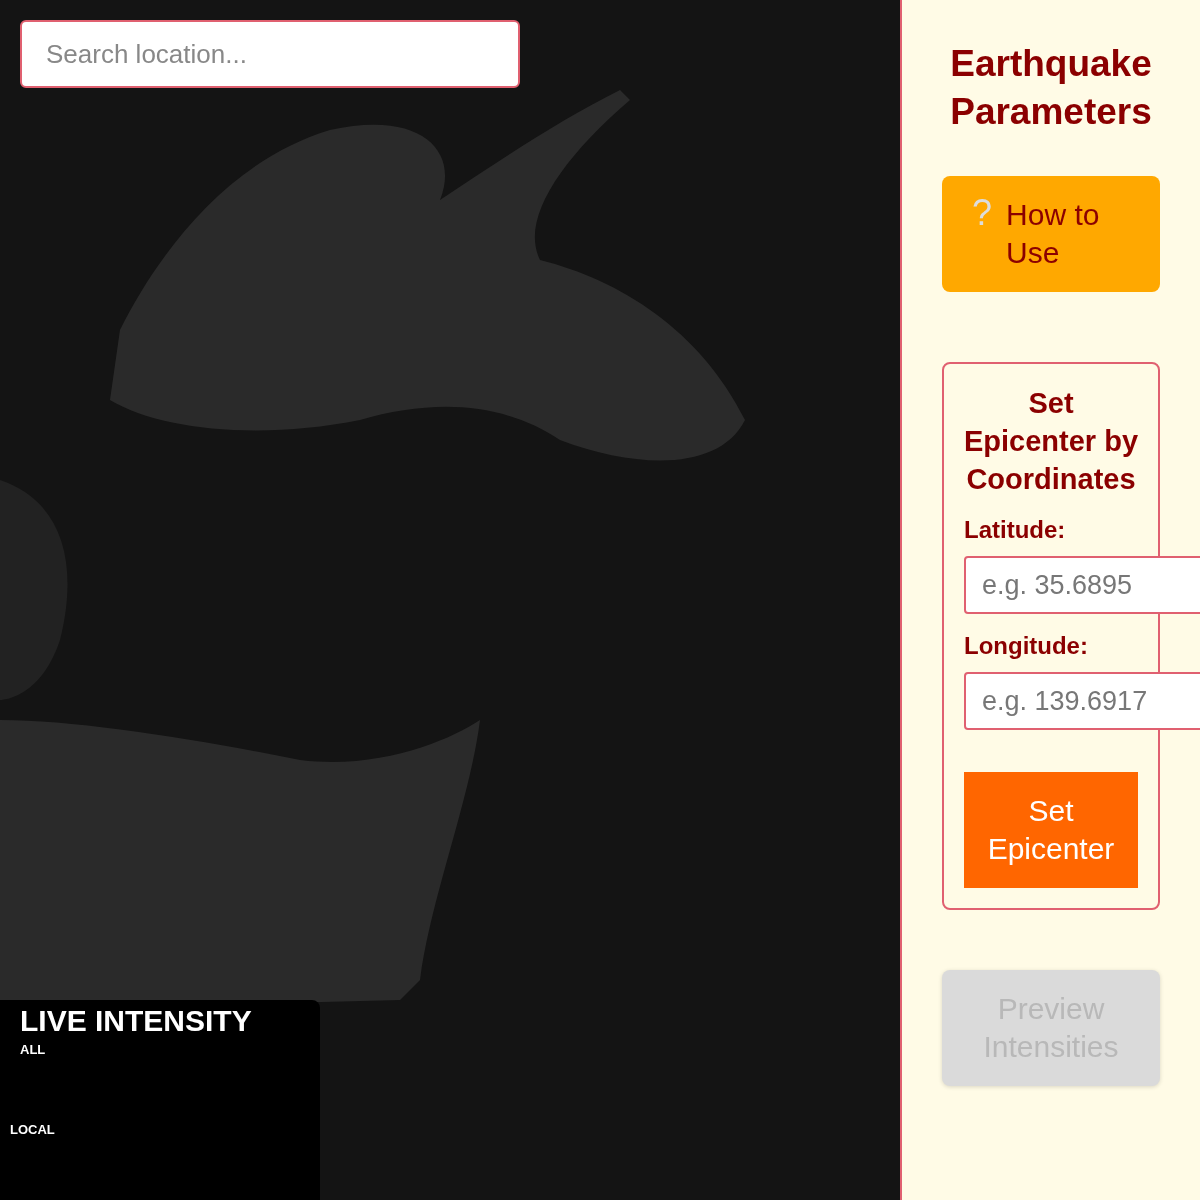  What do you see at coordinates (32, 1129) in the screenshot?
I see `filter-label: LOCAL` at bounding box center [32, 1129].